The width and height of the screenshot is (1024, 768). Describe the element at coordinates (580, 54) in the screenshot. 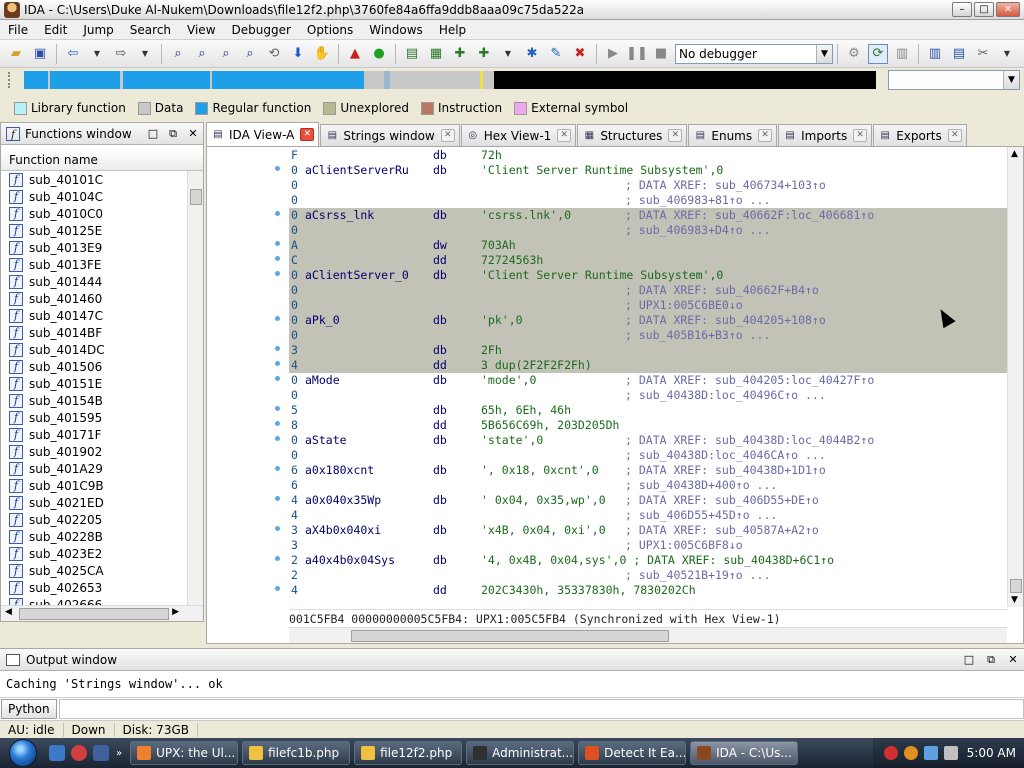

I see `delete-icon: ✖` at that location.